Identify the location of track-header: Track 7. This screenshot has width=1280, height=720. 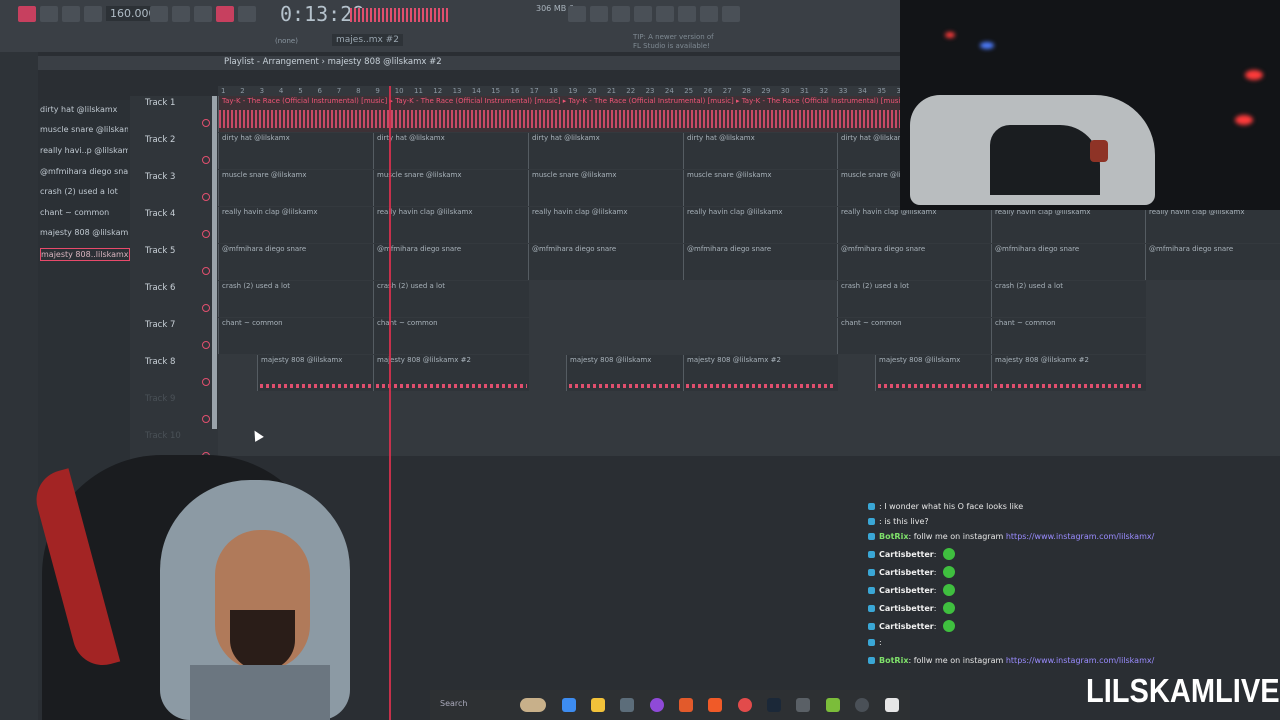
(174, 337).